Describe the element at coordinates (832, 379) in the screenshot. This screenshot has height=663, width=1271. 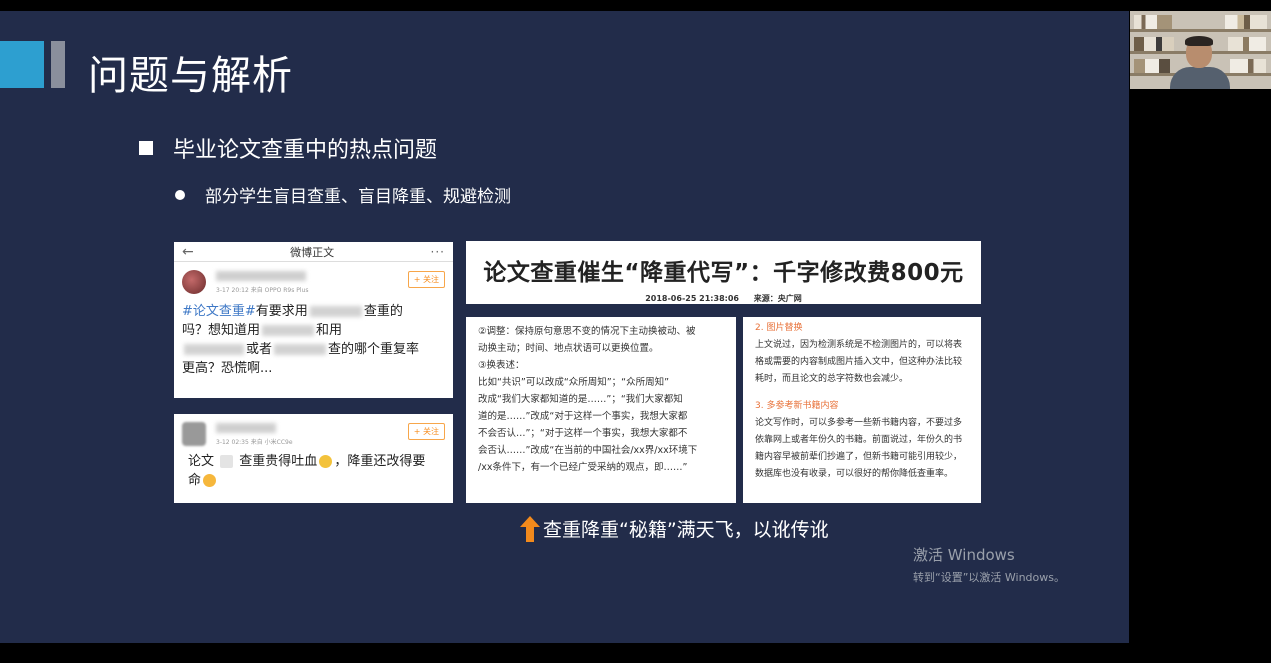
I see `tip-line: 耗时，而且论文的总字符数也会减少。` at that location.